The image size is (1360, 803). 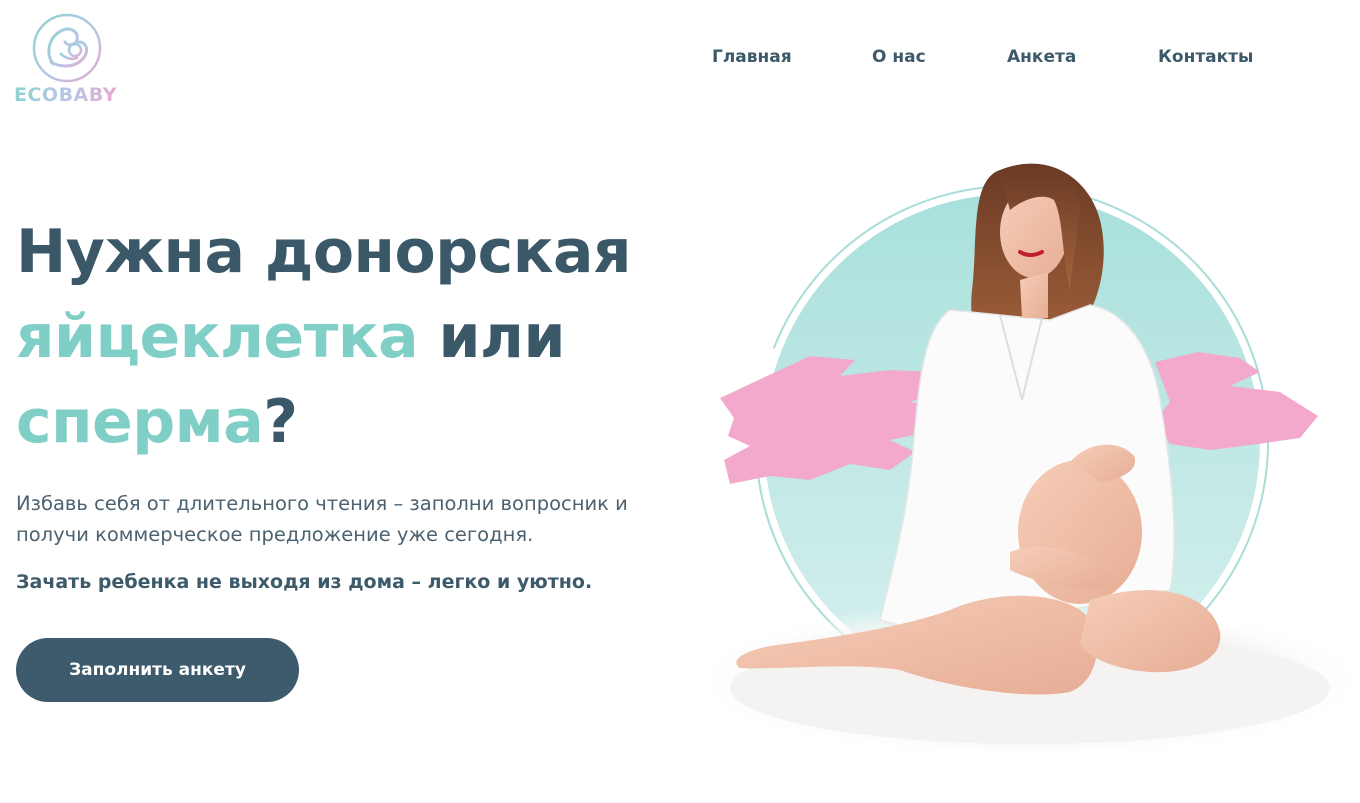 What do you see at coordinates (323, 252) in the screenshot?
I see `hero-title-line1: Нужна донорская` at bounding box center [323, 252].